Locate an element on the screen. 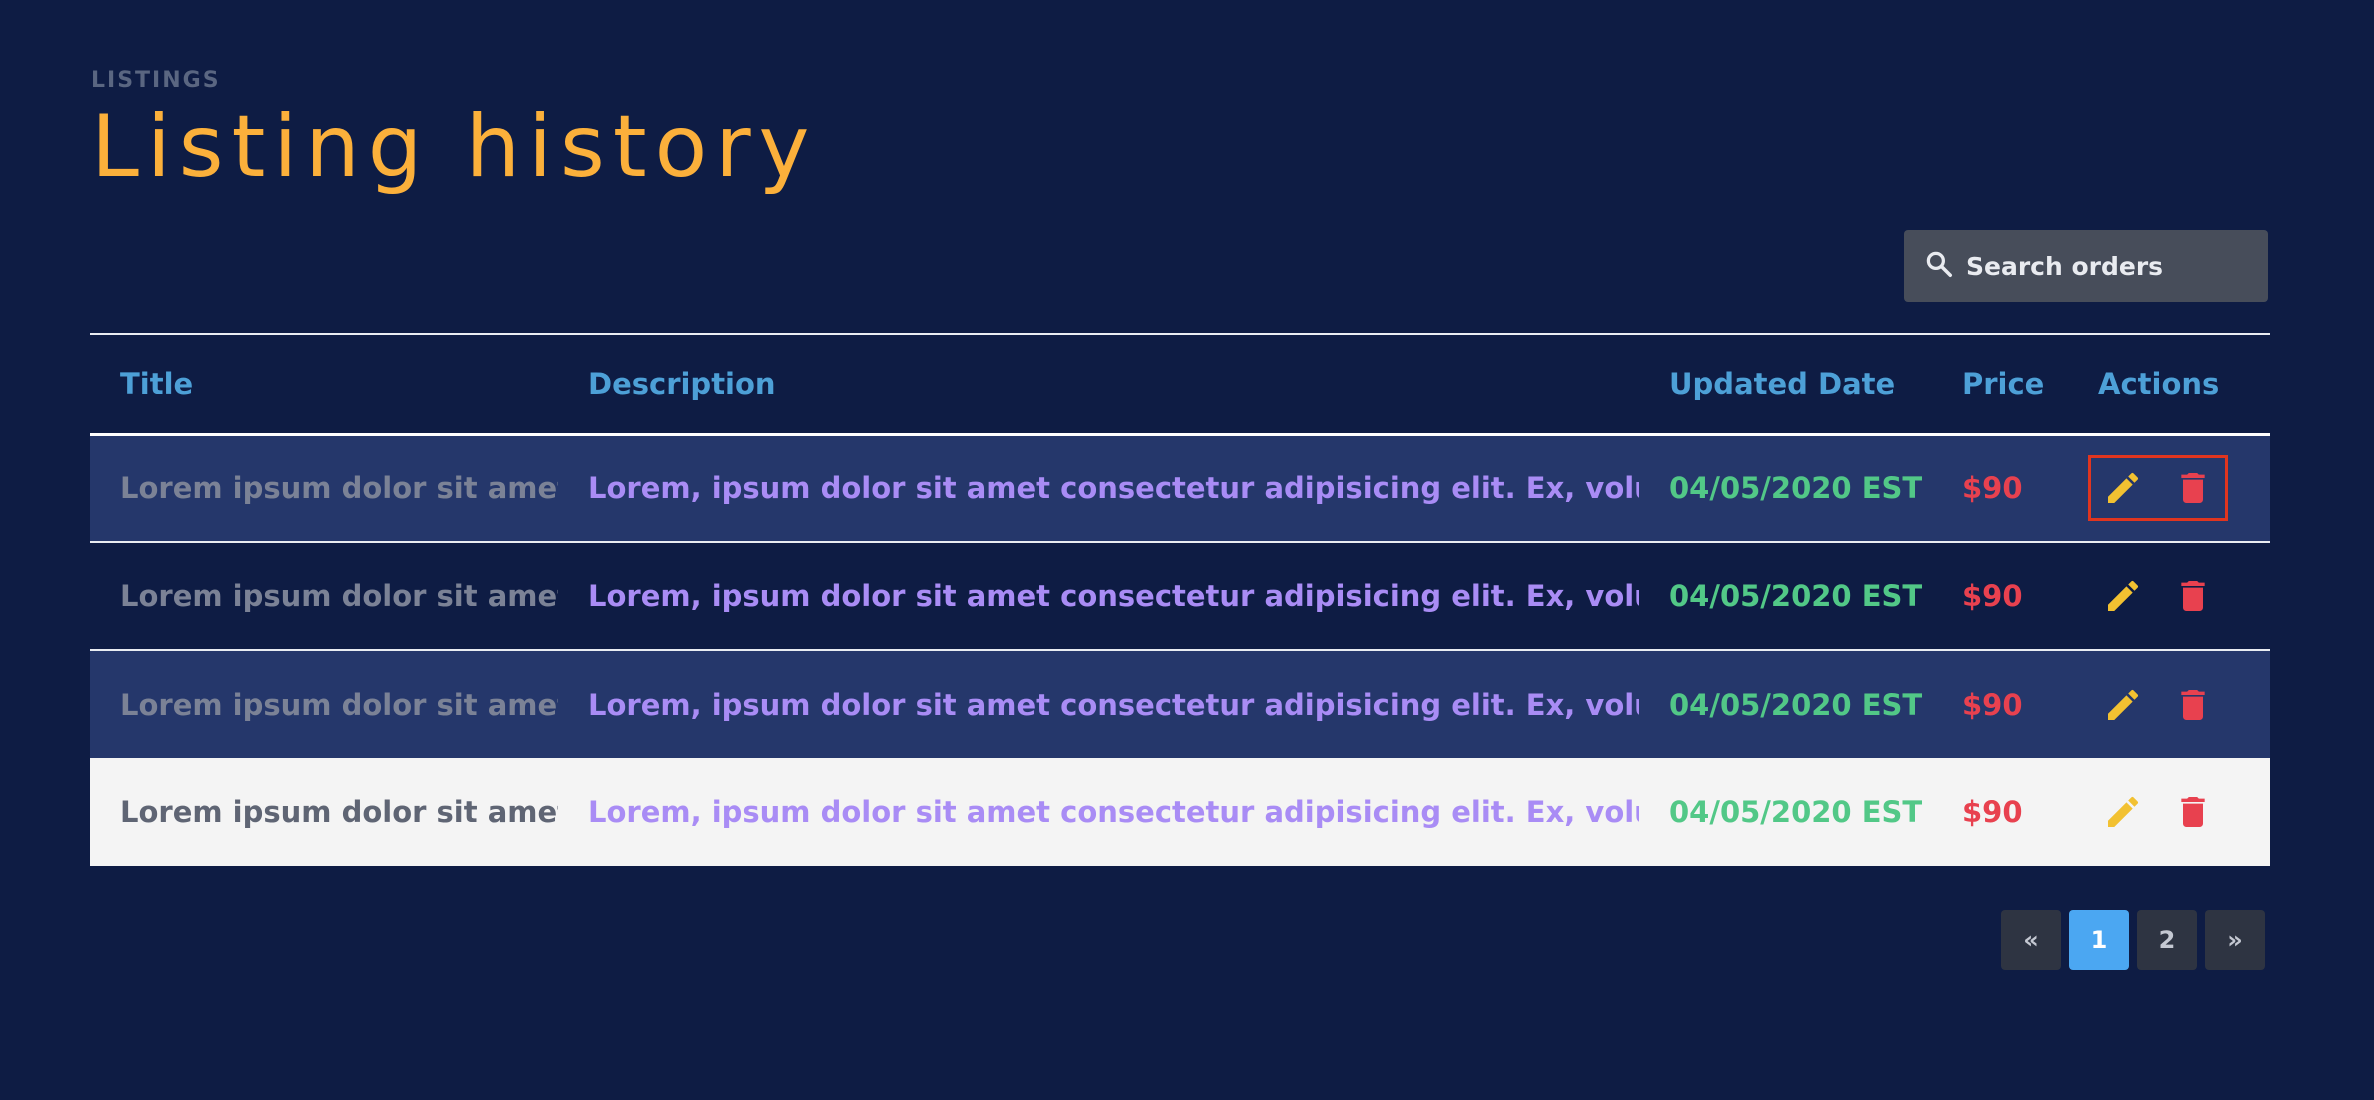  page-title: Listing history is located at coordinates (454, 147).